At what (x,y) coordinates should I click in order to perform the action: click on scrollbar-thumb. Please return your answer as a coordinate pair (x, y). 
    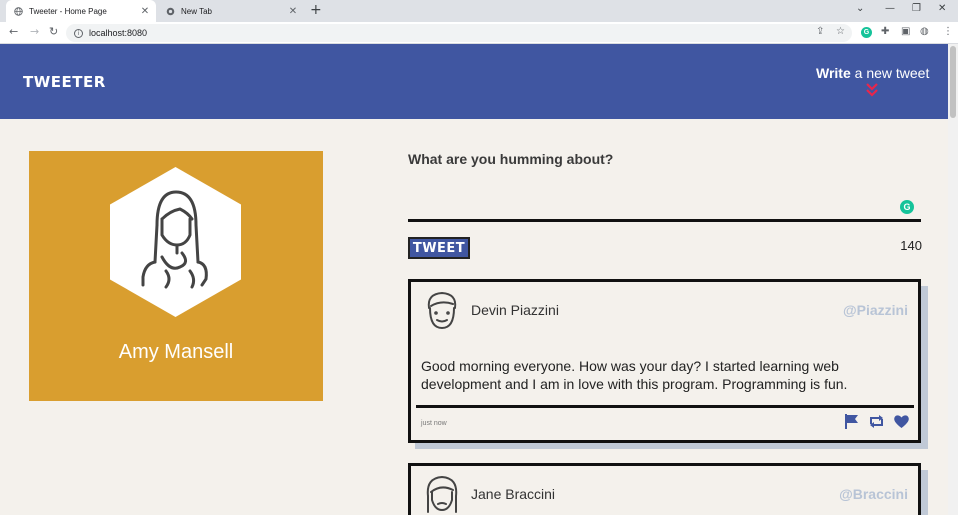
    Looking at the image, I should click on (953, 82).